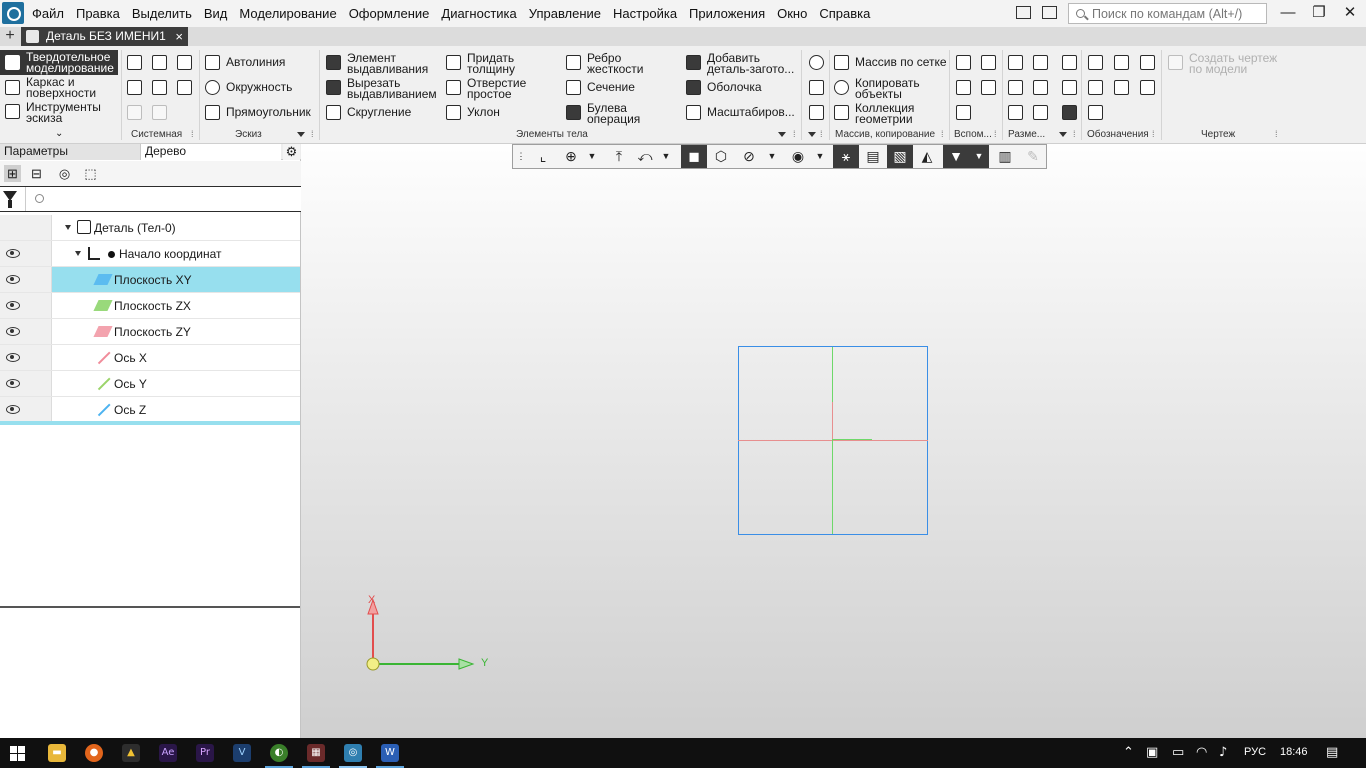 This screenshot has width=1366, height=768. What do you see at coordinates (792, 13) in the screenshot?
I see `menu-window: Окно` at bounding box center [792, 13].